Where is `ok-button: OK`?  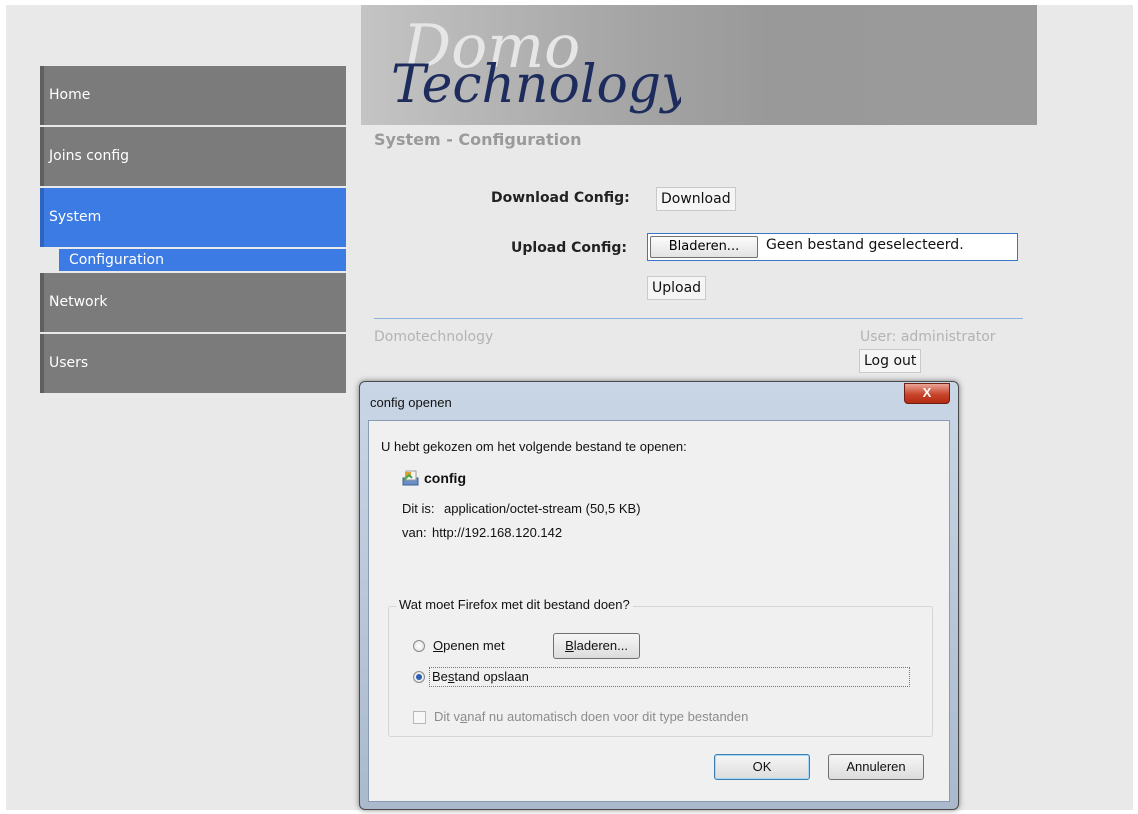 ok-button: OK is located at coordinates (762, 767).